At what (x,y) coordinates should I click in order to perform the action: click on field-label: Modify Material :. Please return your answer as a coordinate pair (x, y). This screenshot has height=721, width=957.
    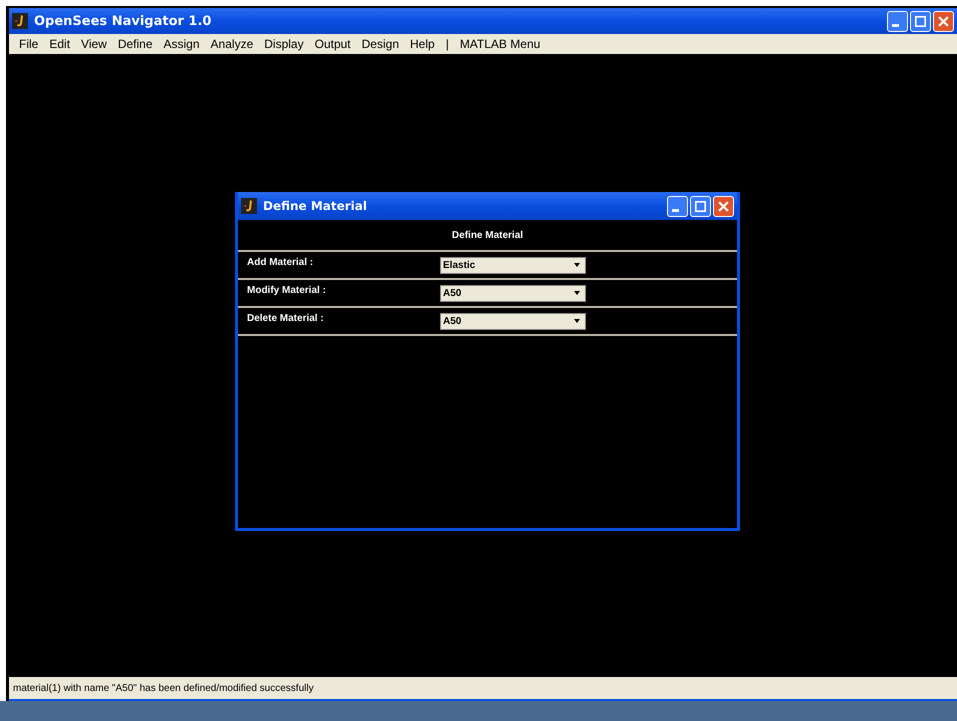
    Looking at the image, I should click on (286, 290).